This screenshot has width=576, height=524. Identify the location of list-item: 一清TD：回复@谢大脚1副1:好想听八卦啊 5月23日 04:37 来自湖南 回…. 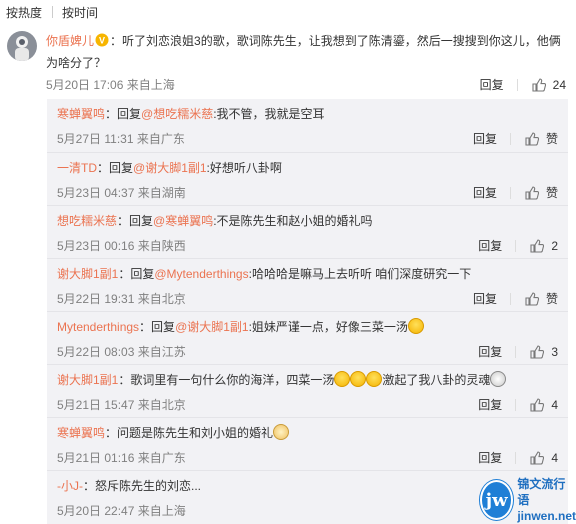
(307, 178).